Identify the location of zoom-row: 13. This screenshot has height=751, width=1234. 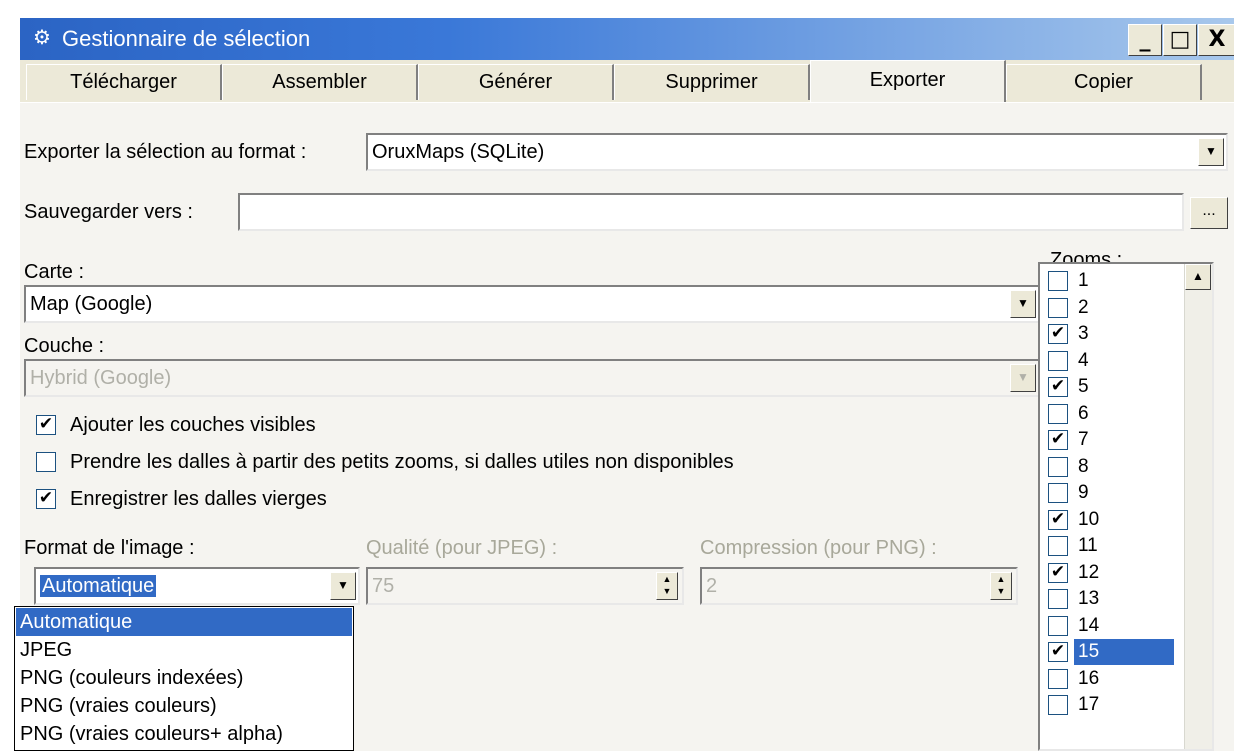
(1107, 599).